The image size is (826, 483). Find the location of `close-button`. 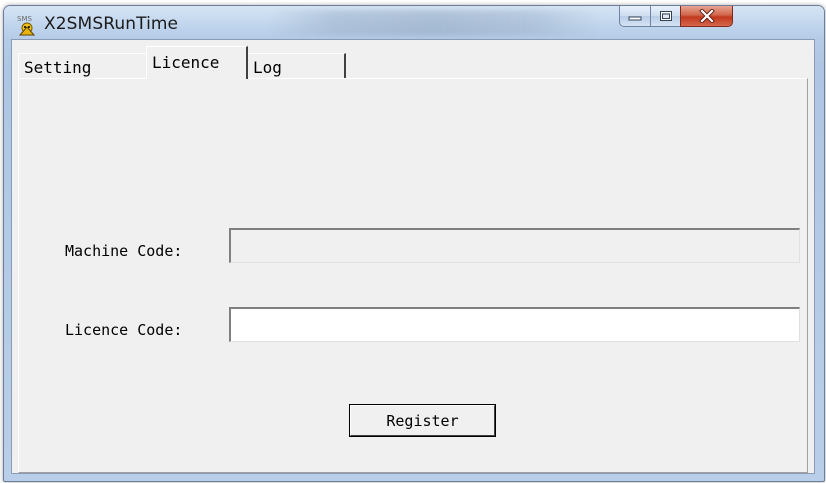

close-button is located at coordinates (706, 16).